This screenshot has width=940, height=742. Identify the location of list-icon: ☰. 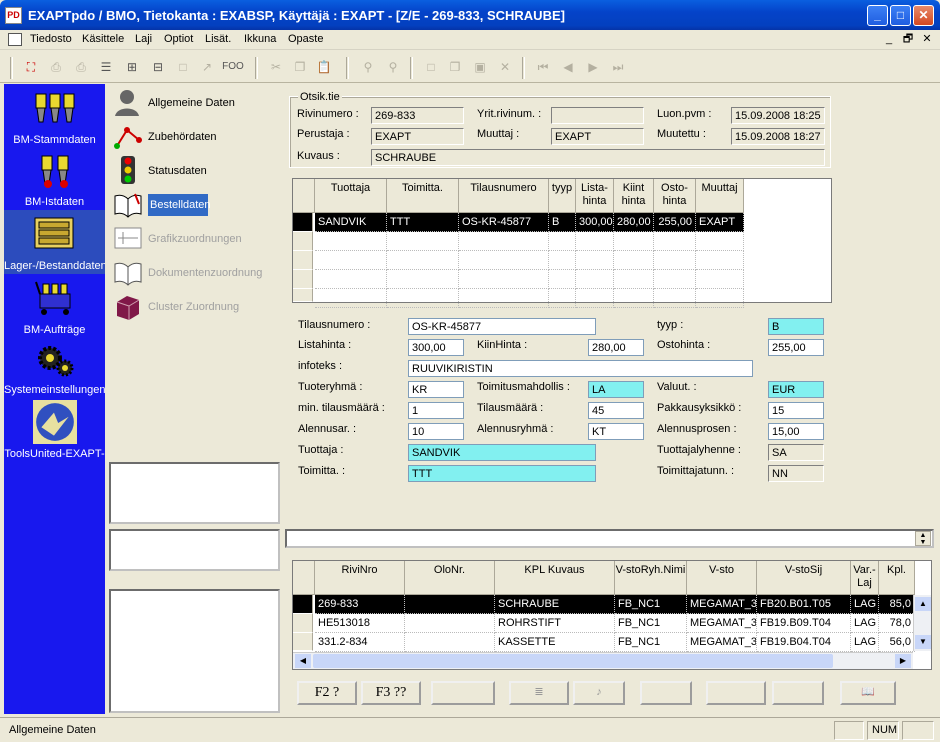
(106, 67).